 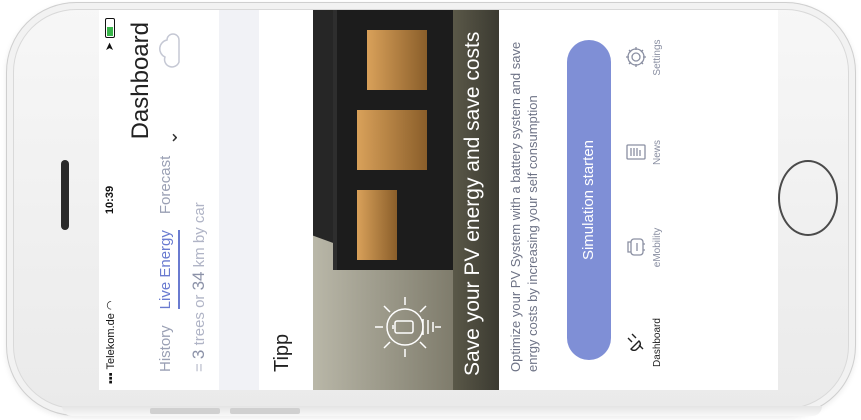 What do you see at coordinates (653, 200) in the screenshot?
I see `bottom-nav: Dashboard eMobility News Settings` at bounding box center [653, 200].